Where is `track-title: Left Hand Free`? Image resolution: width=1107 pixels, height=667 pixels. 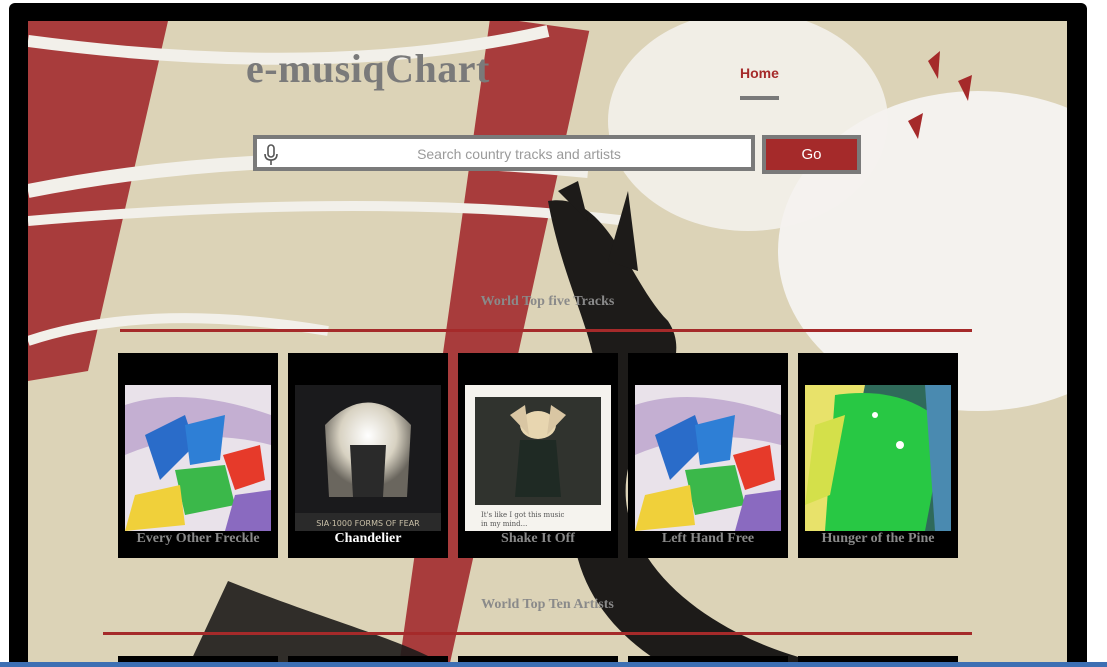 track-title: Left Hand Free is located at coordinates (708, 538).